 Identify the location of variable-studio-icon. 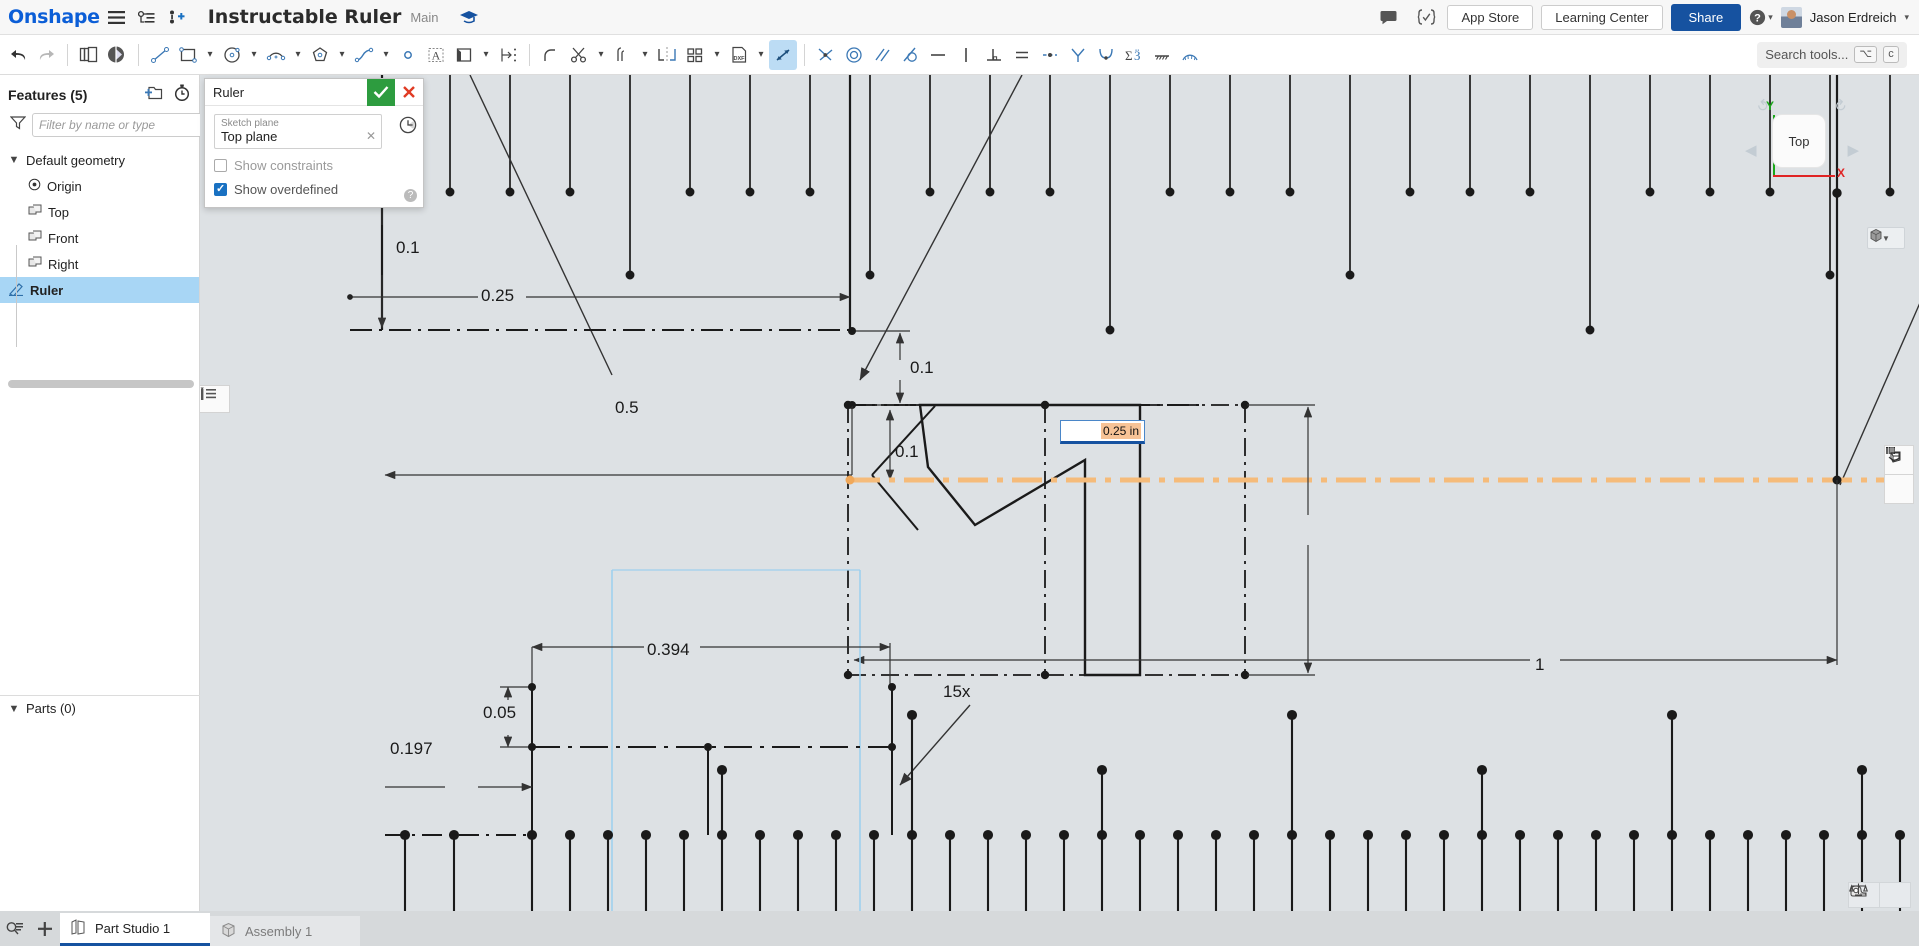
(1426, 17).